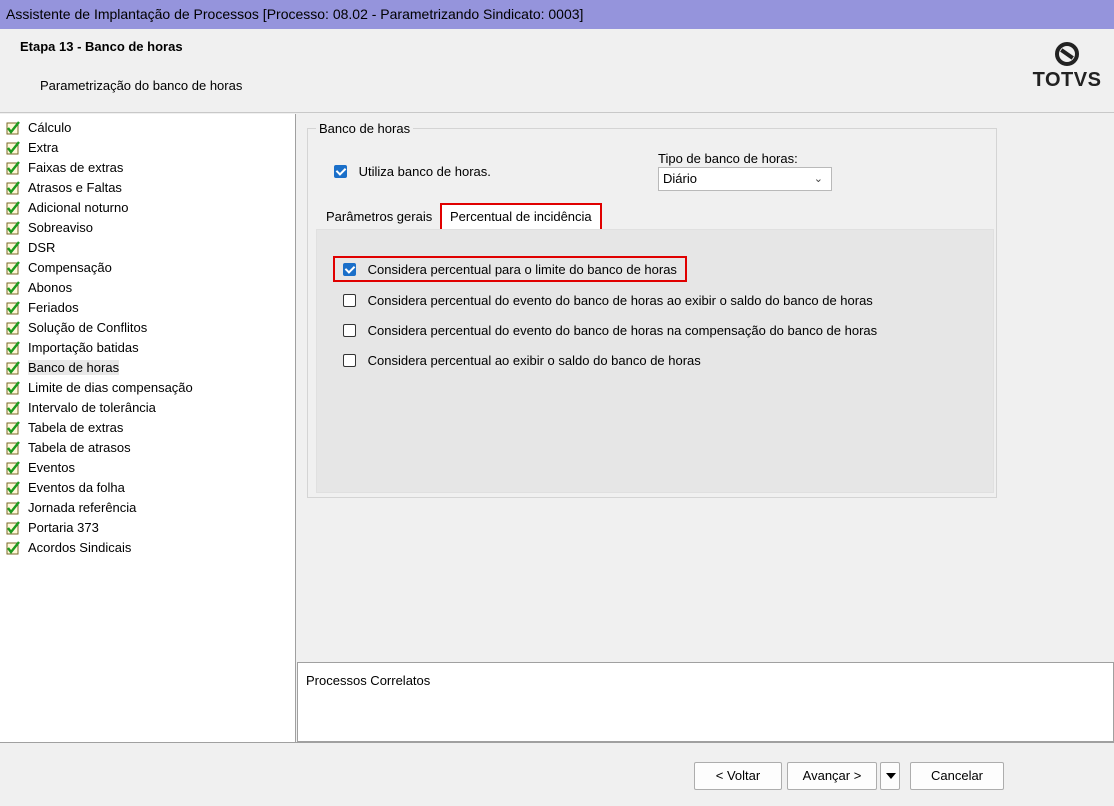  What do you see at coordinates (147, 168) in the screenshot?
I see `tree-item: Faixas de extras` at bounding box center [147, 168].